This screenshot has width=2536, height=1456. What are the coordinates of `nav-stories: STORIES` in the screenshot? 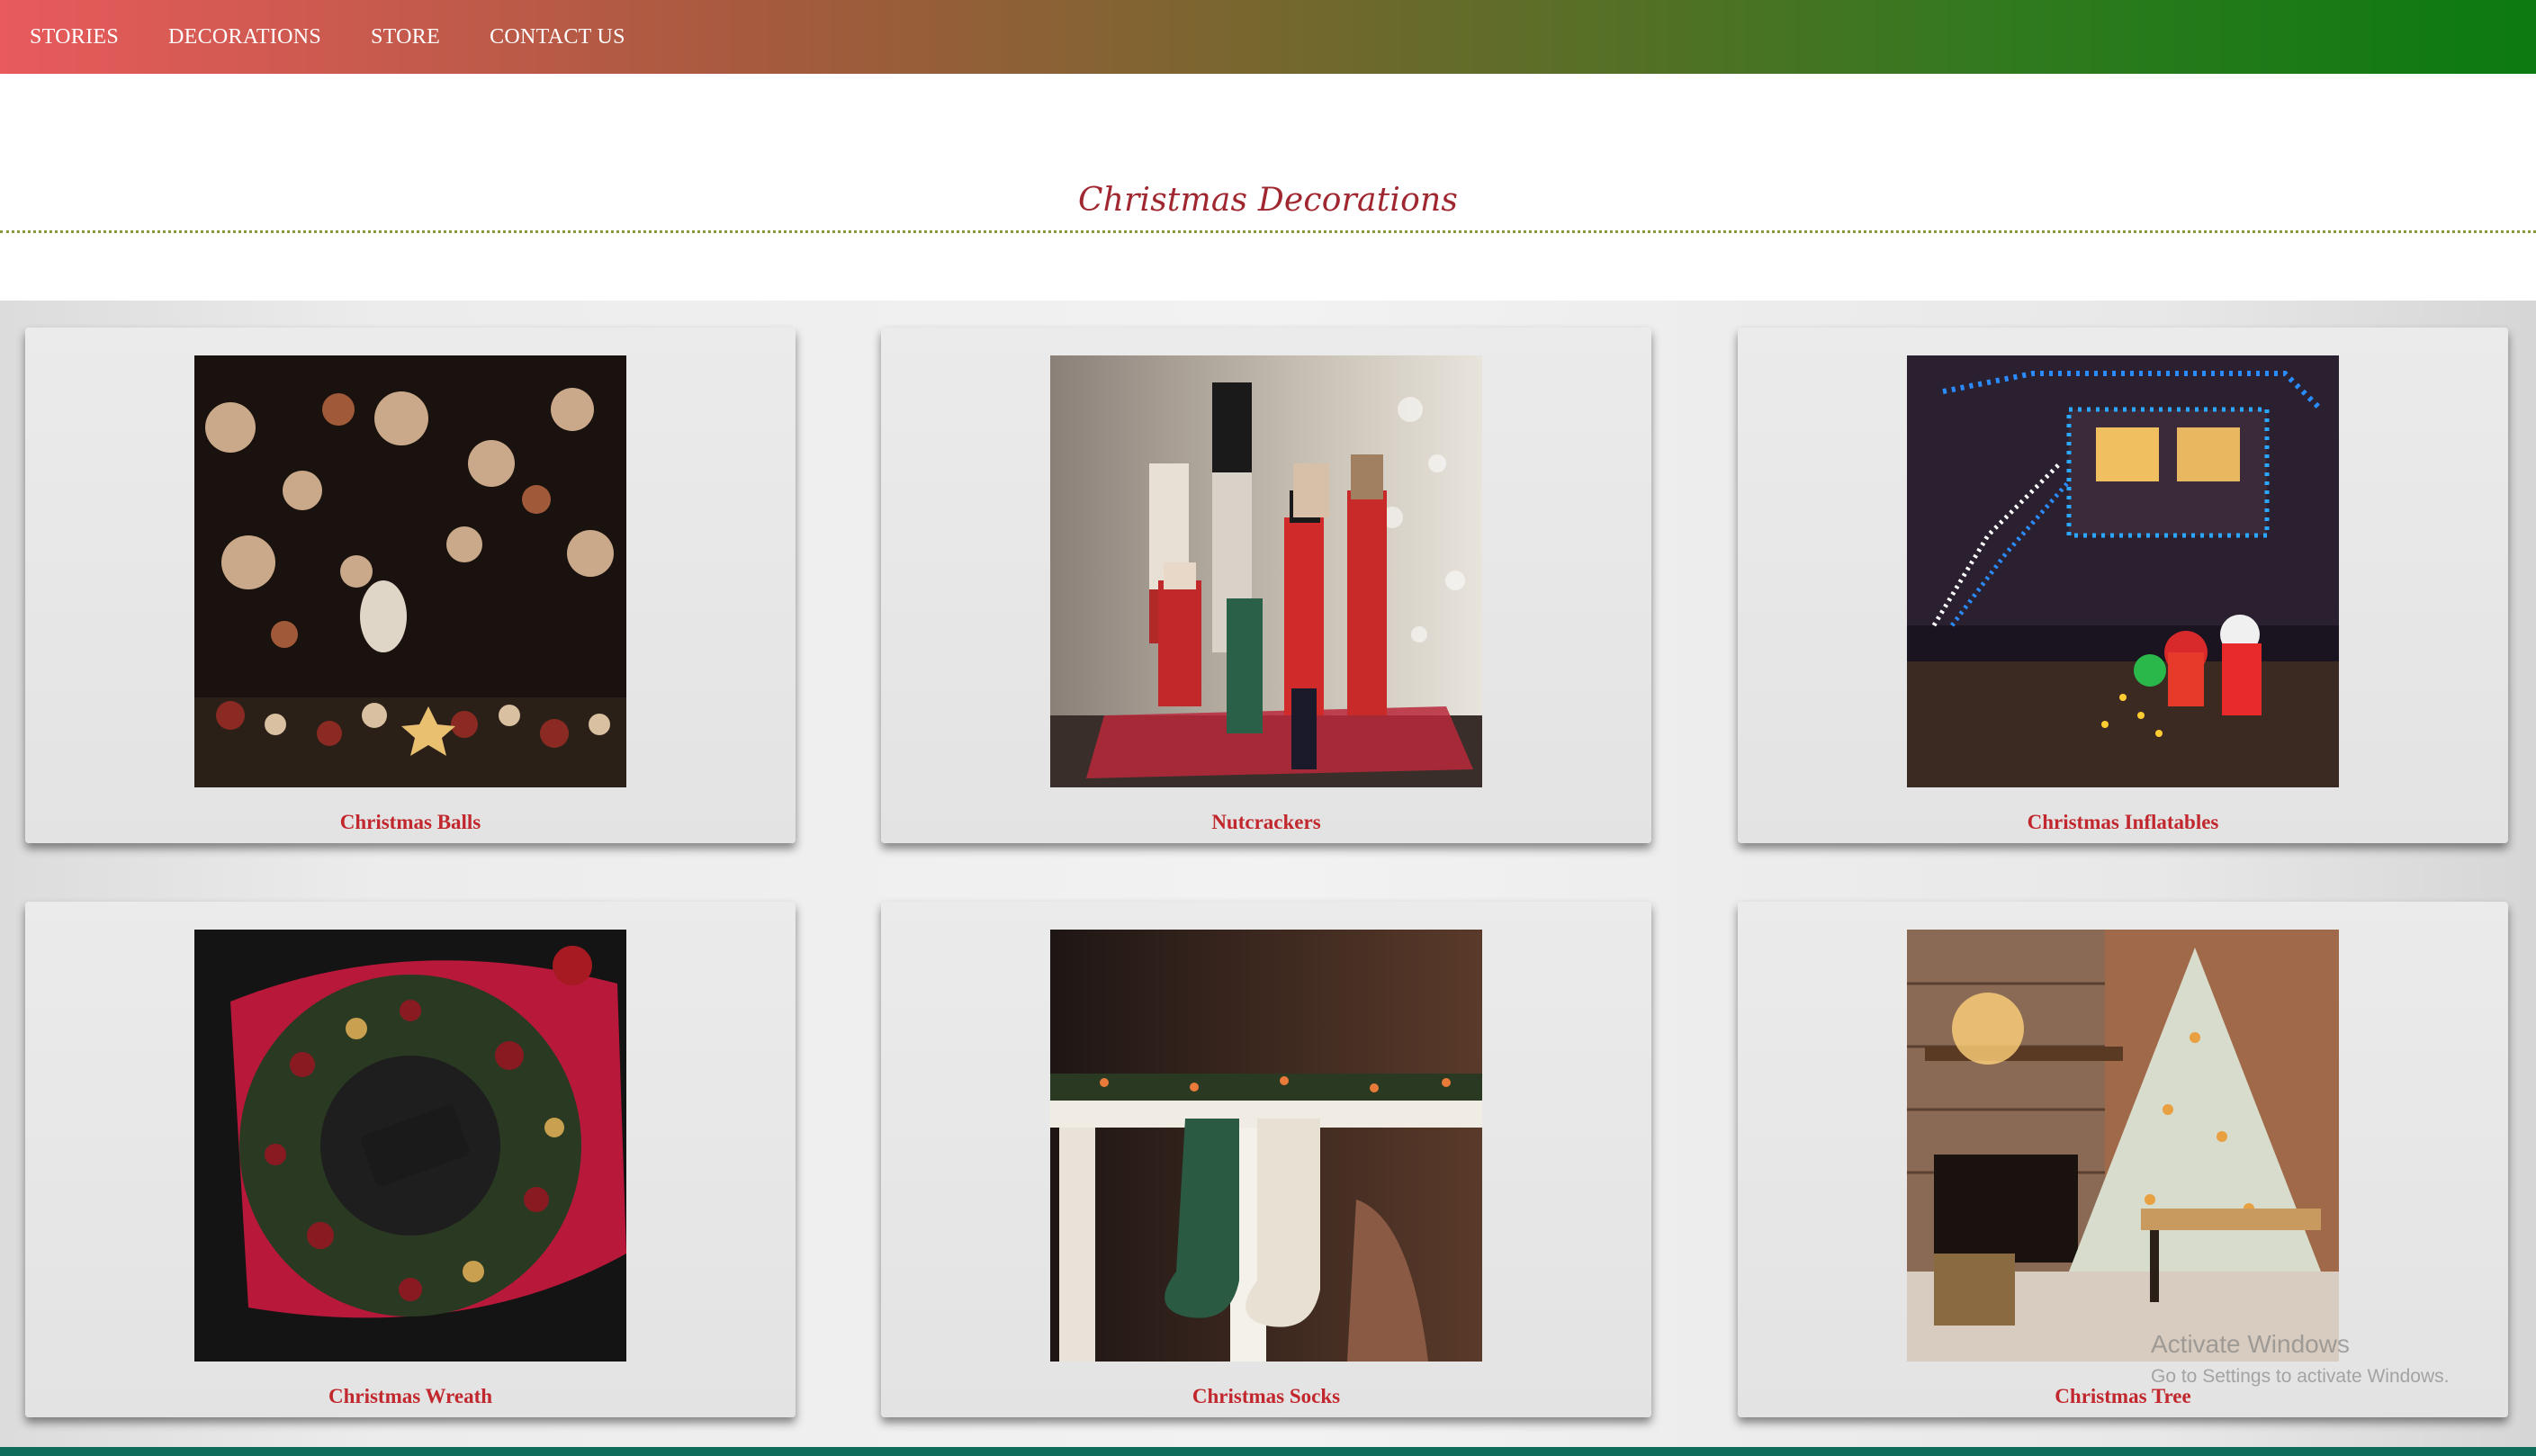 It's located at (74, 37).